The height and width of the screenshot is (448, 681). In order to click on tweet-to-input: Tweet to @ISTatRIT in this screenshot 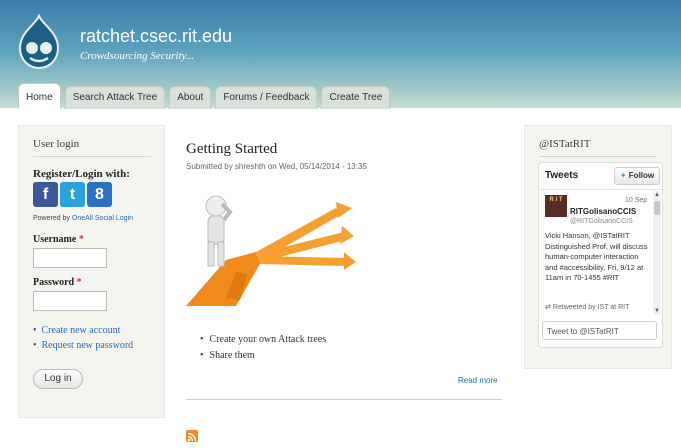, I will do `click(599, 330)`.